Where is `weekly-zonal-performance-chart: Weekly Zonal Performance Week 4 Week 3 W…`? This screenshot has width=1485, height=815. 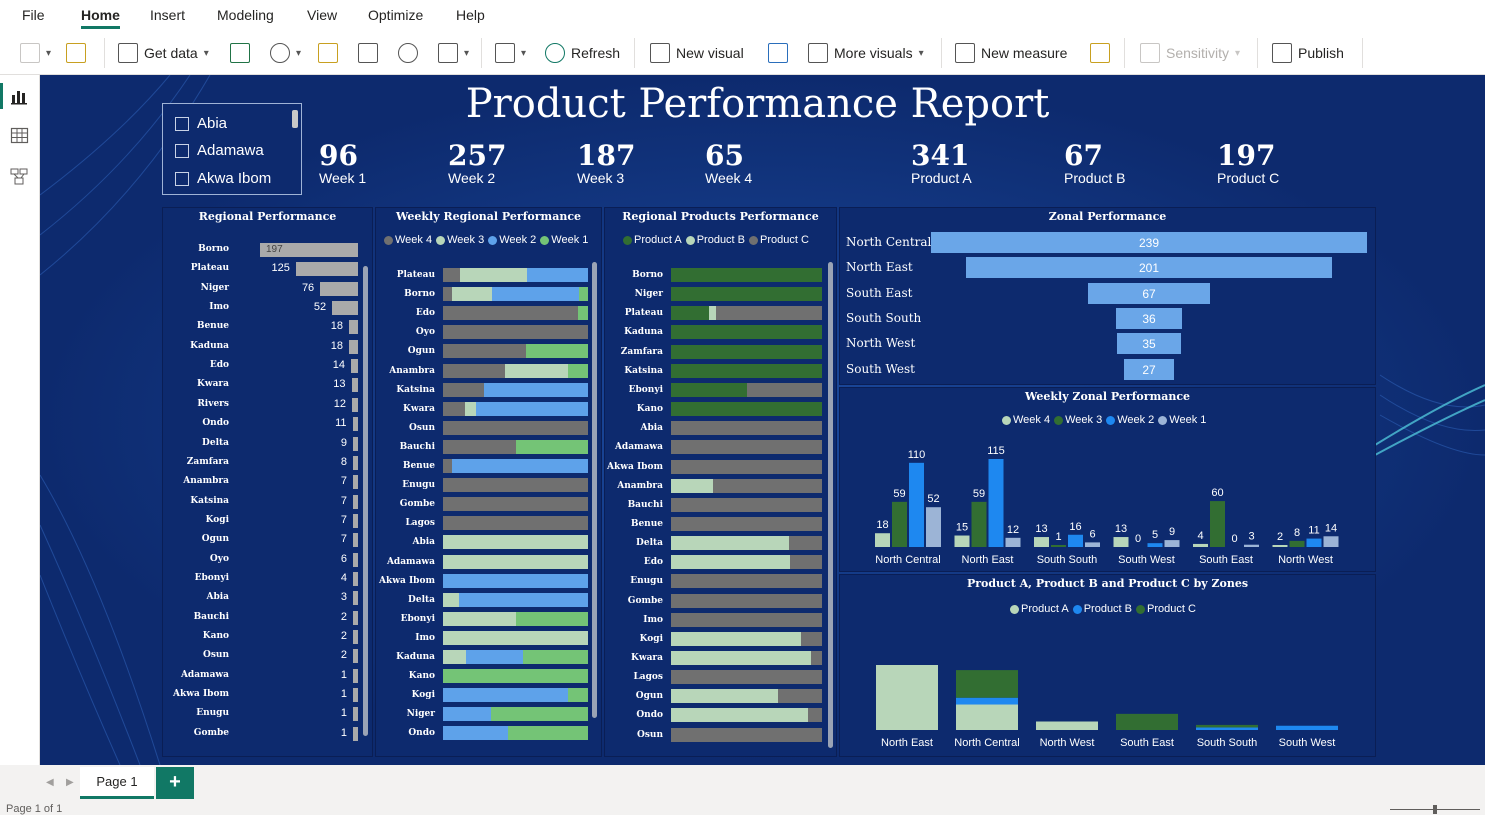 weekly-zonal-performance-chart: Weekly Zonal Performance Week 4 Week 3 W… is located at coordinates (1107, 479).